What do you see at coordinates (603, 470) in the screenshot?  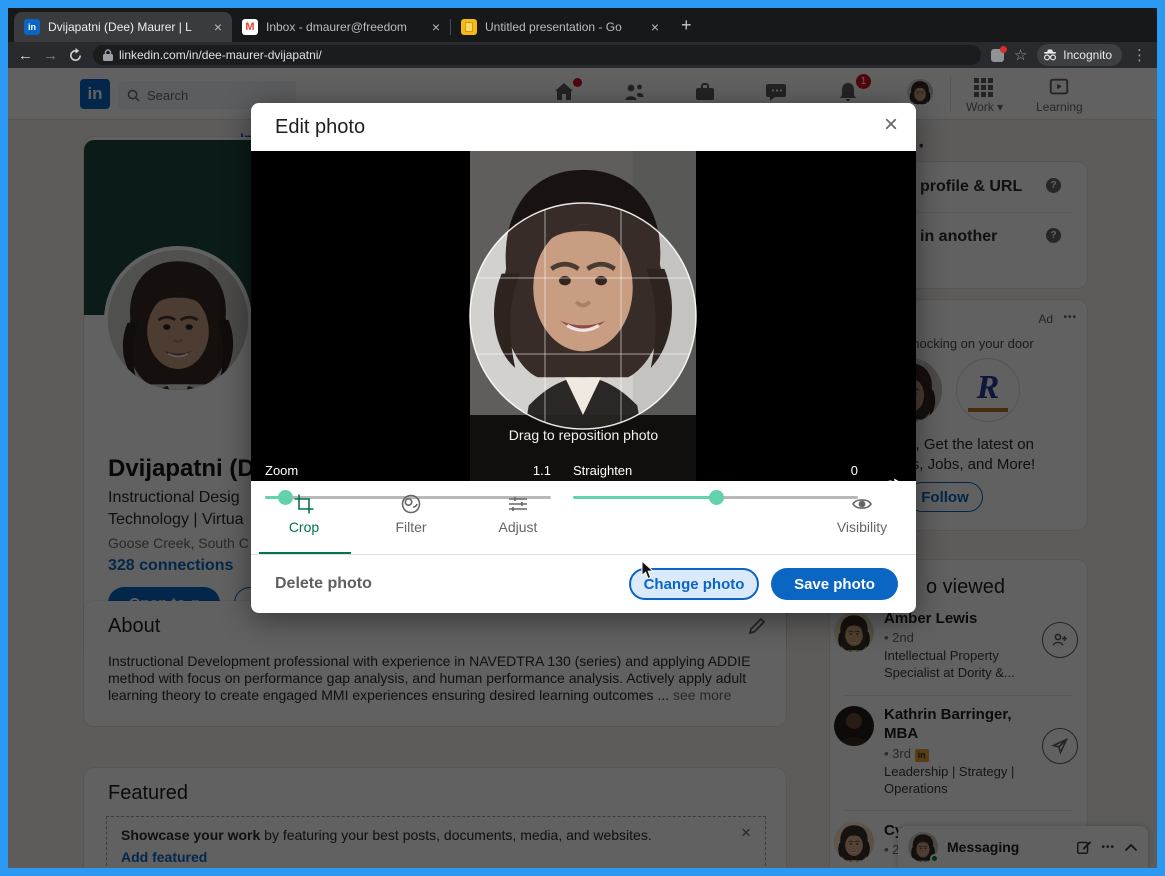 I see `straighten-label: Straighten` at bounding box center [603, 470].